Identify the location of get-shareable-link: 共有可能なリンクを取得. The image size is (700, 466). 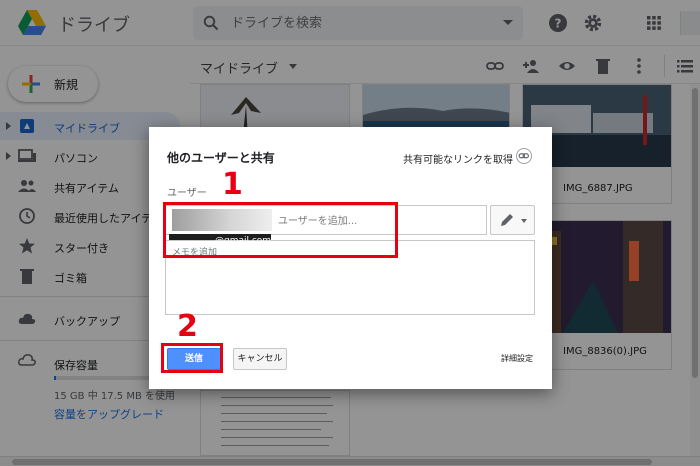
(458, 158).